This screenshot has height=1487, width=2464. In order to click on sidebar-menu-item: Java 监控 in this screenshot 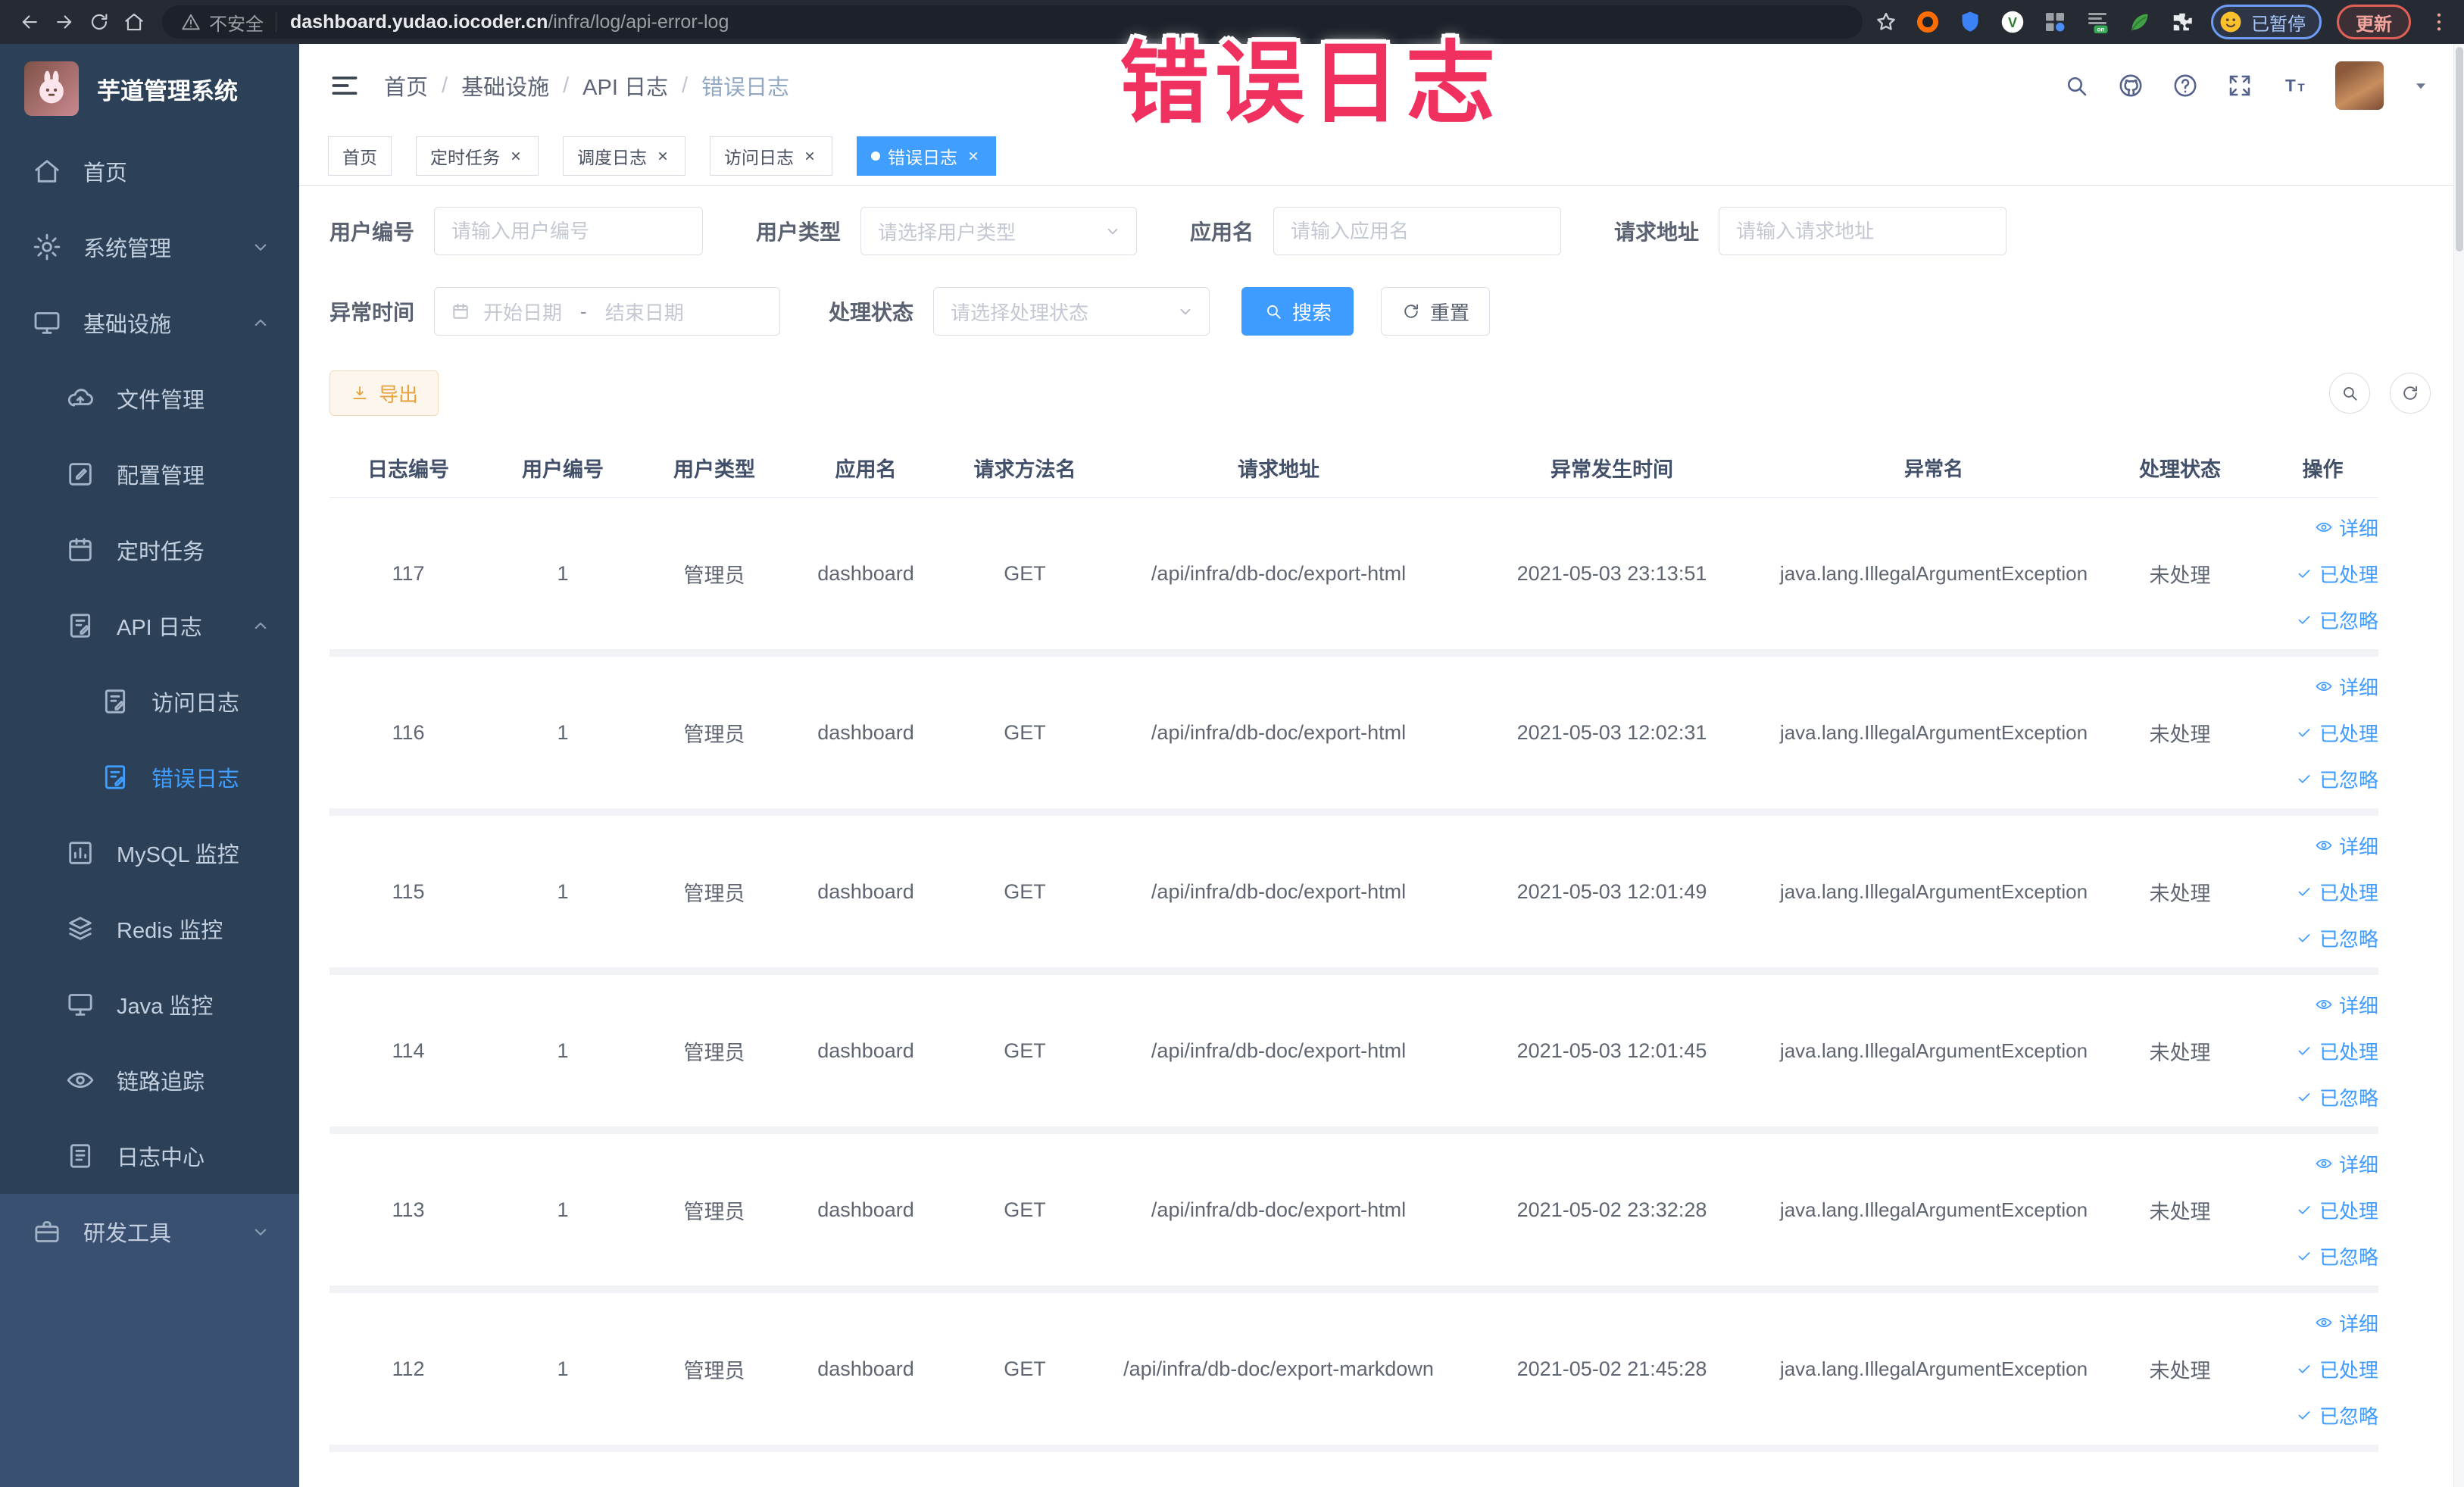, I will do `click(149, 1004)`.